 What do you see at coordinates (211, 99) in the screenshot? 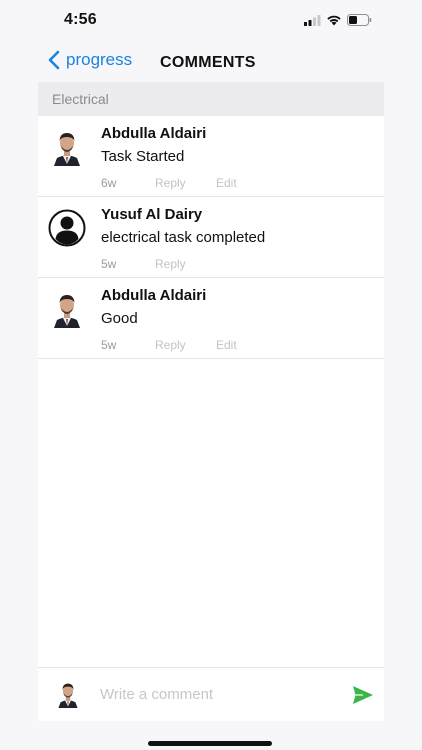
I see `section-header: Electrical` at bounding box center [211, 99].